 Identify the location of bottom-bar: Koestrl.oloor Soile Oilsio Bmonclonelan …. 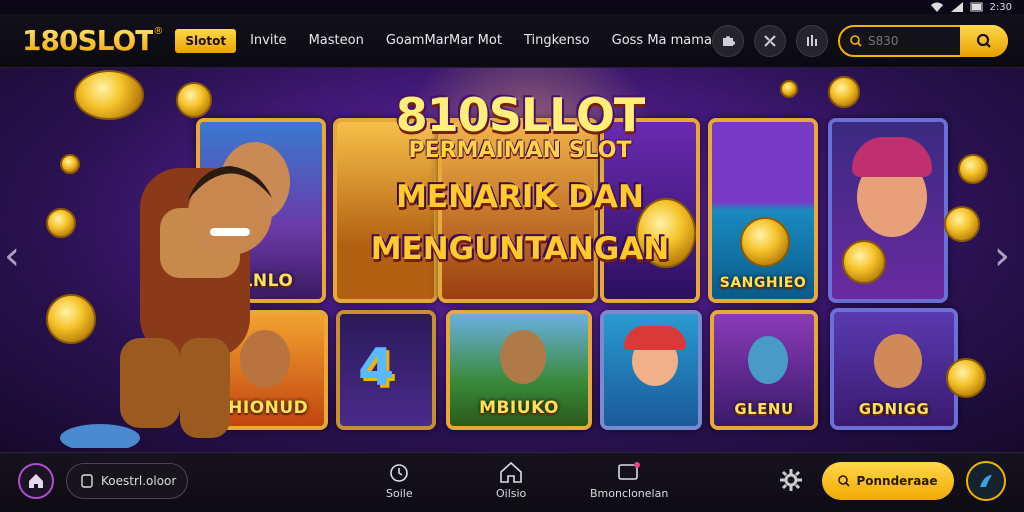
(512, 482).